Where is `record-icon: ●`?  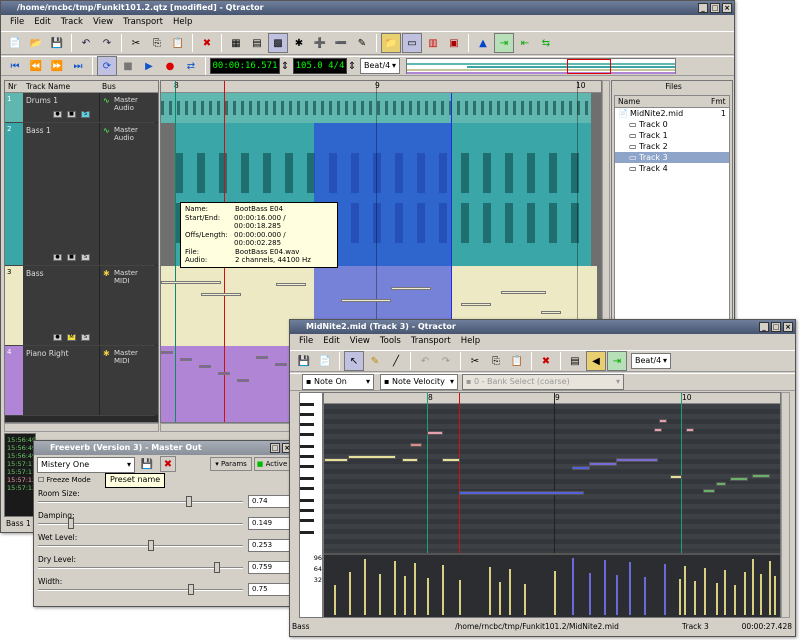 record-icon: ● is located at coordinates (170, 66).